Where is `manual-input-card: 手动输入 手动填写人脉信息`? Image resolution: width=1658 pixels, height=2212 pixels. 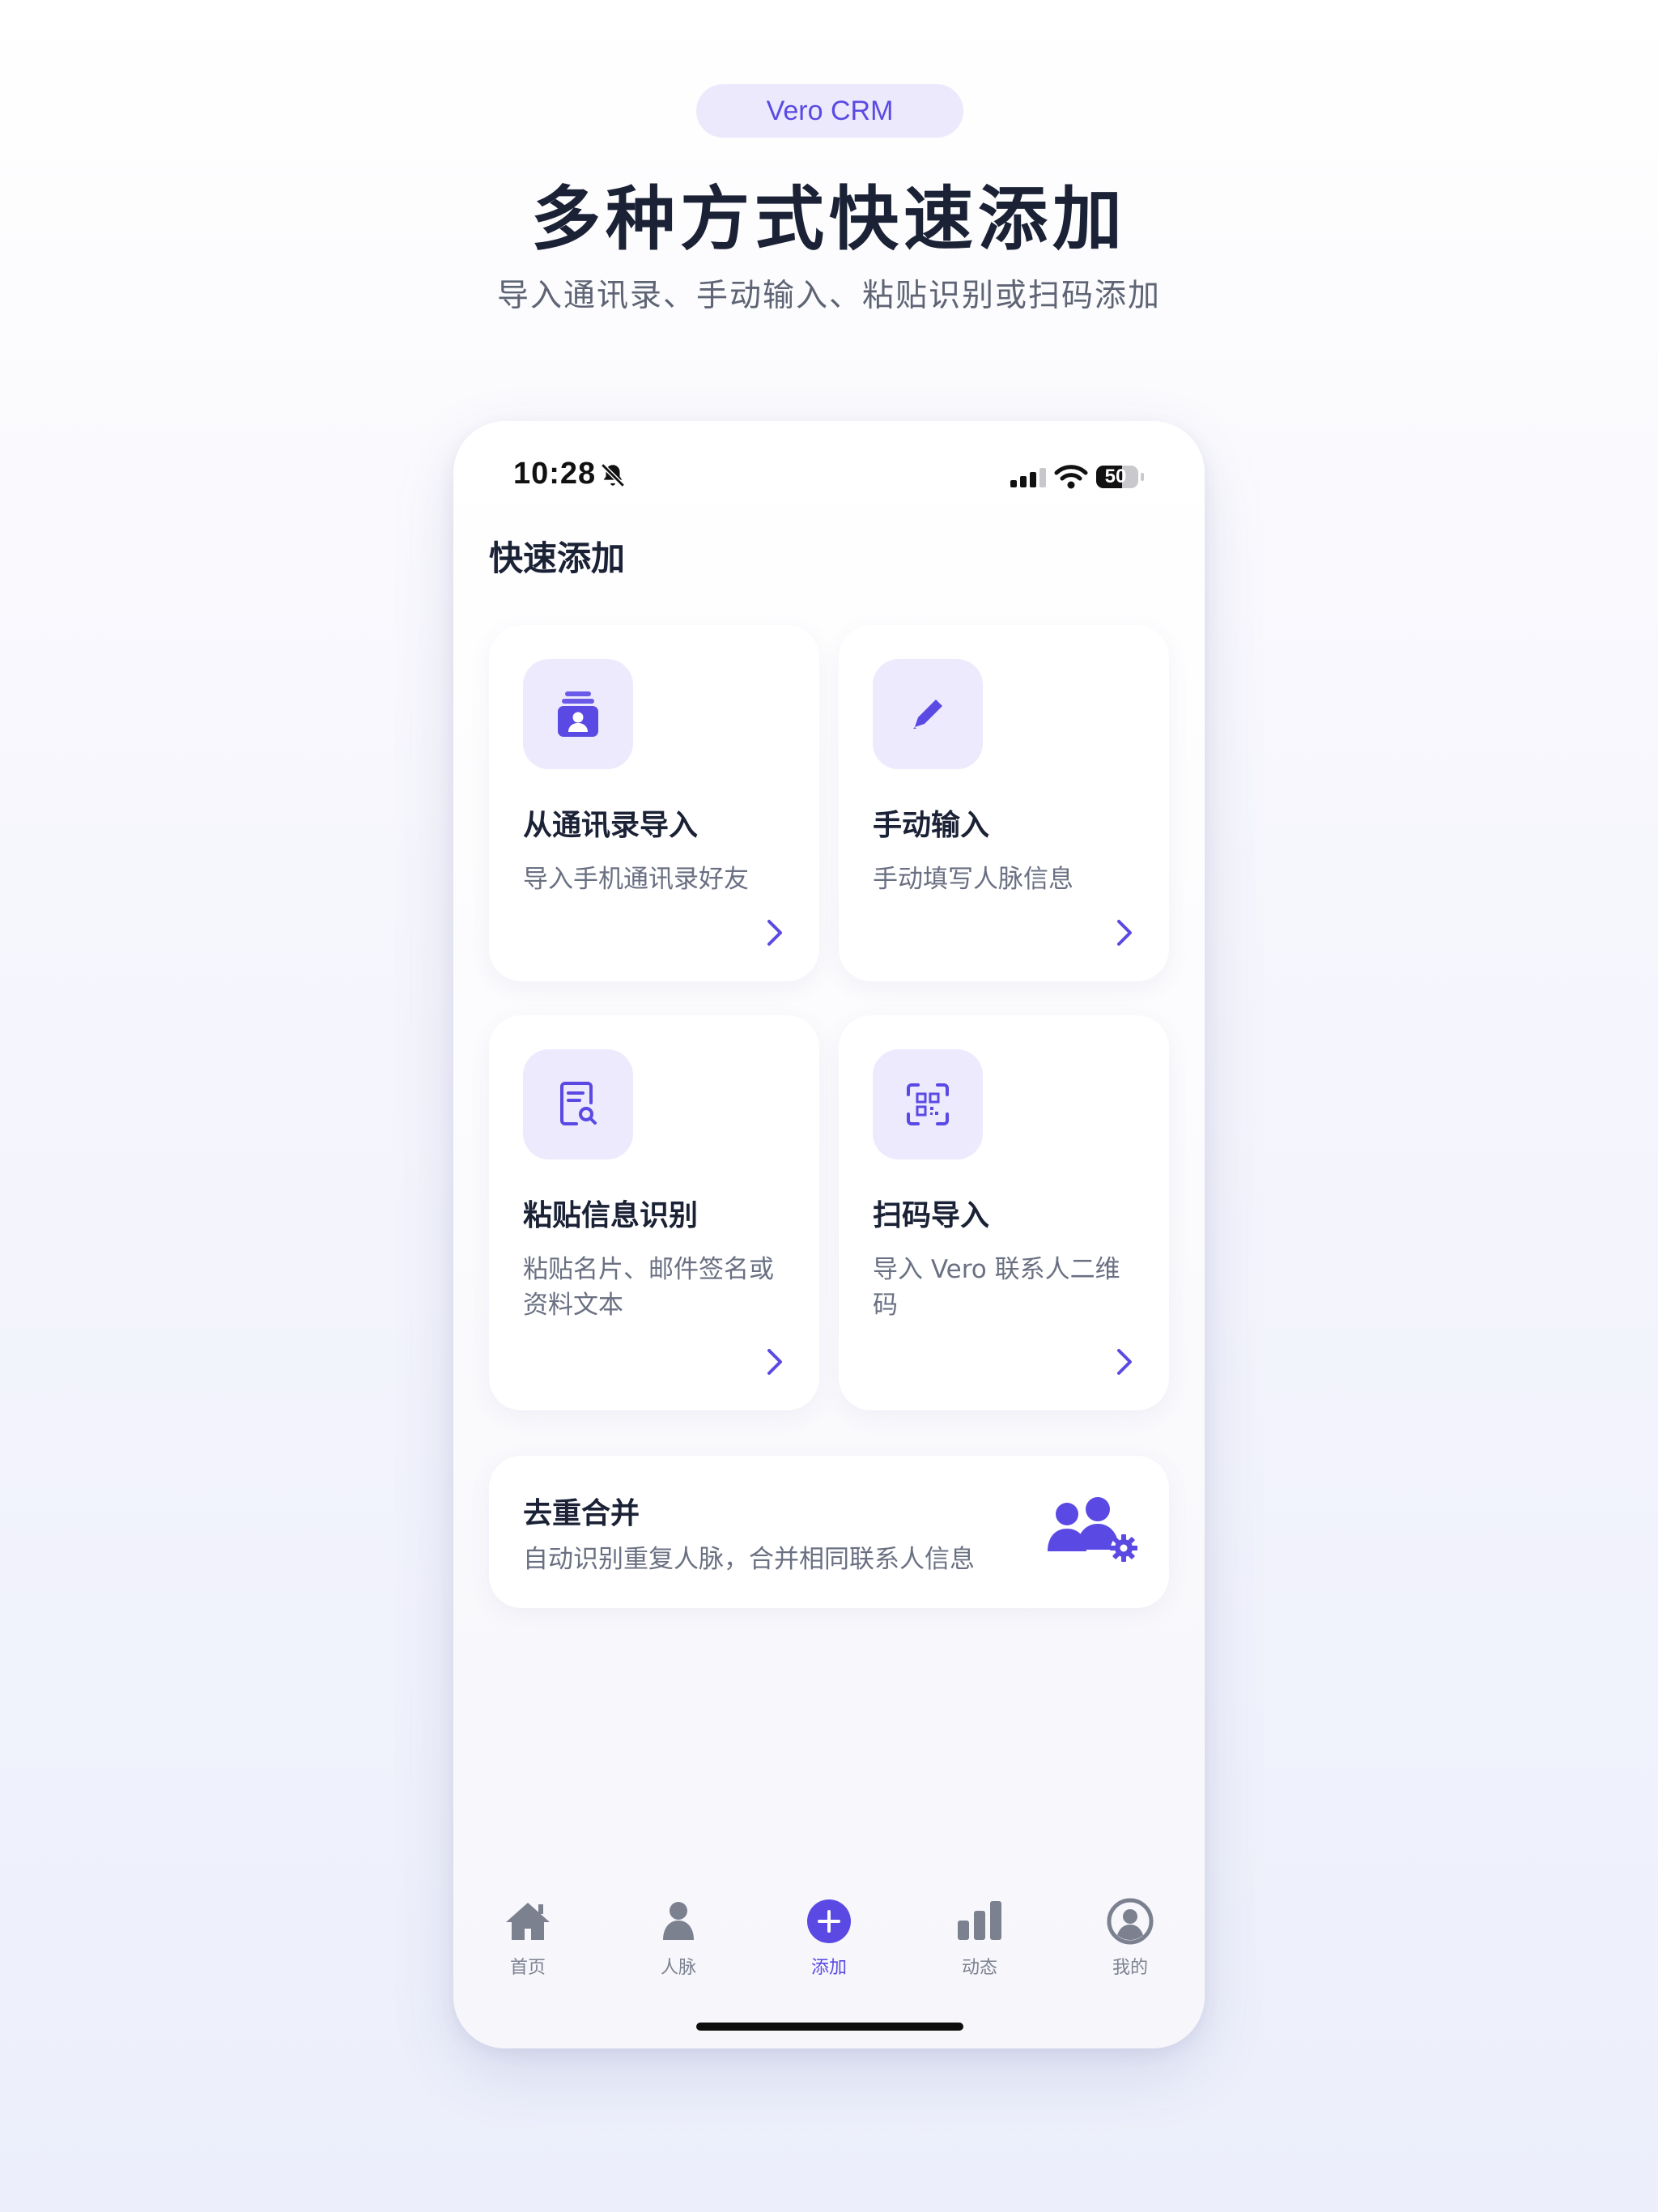 manual-input-card: 手动输入 手动填写人脉信息 is located at coordinates (1004, 803).